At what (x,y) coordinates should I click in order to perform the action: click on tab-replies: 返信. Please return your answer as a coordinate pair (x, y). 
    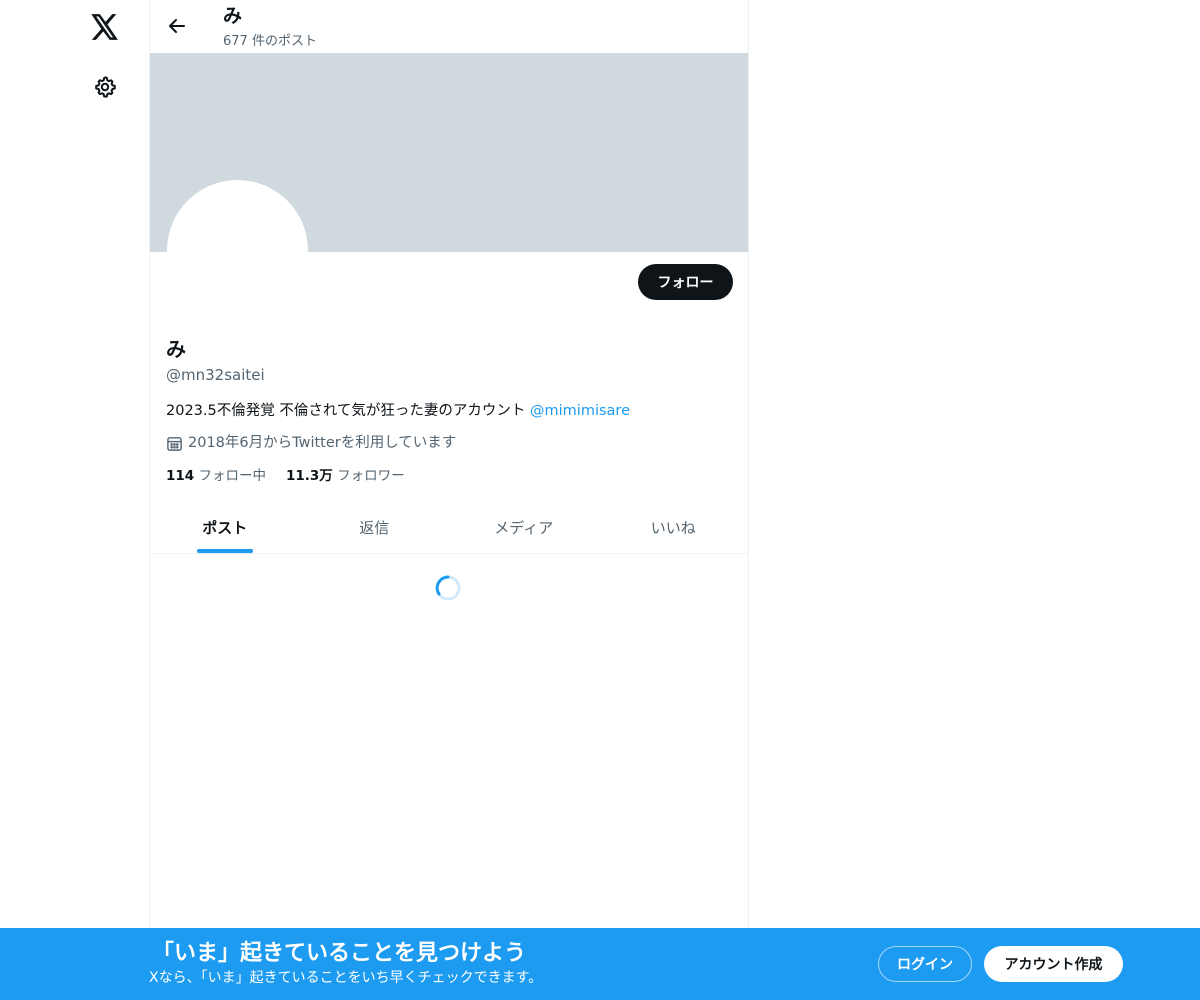
    Looking at the image, I should click on (375, 527).